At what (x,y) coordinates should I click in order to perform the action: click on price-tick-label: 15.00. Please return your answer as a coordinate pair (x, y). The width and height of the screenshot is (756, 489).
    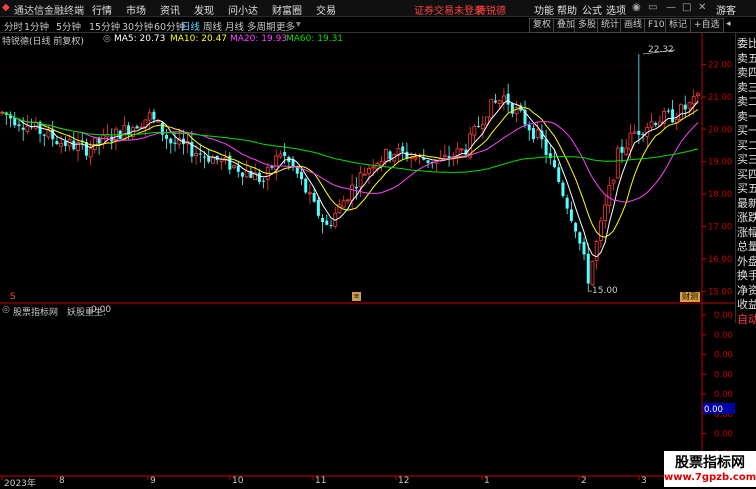
    Looking at the image, I should click on (720, 292).